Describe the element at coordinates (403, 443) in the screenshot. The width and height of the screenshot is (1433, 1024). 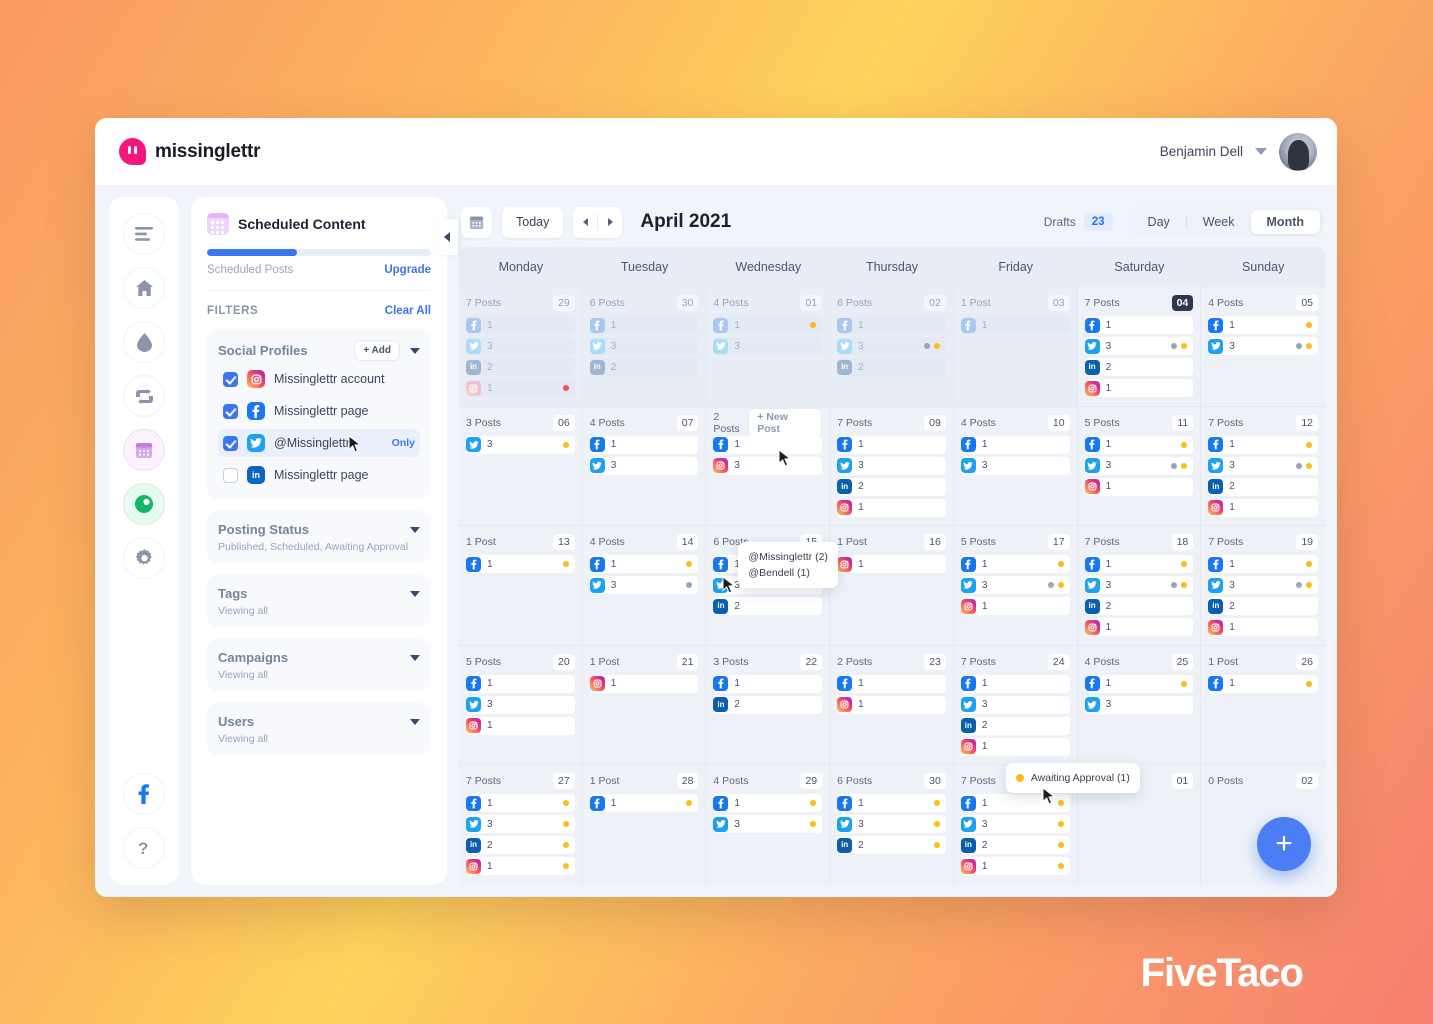
I see `only-link: Only` at that location.